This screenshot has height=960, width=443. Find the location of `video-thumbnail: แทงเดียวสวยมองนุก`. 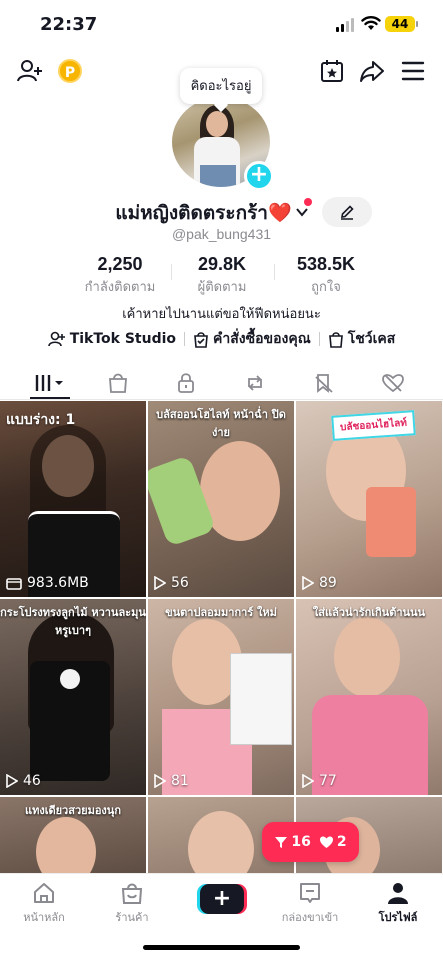

video-thumbnail: แทงเดียวสวยมองนุก is located at coordinates (73, 835).